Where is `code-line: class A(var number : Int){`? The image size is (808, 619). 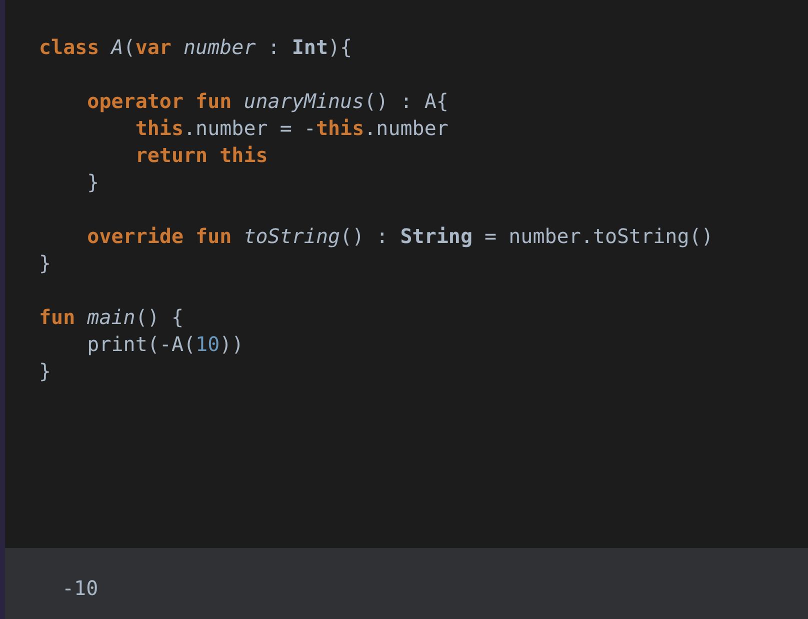
code-line: class A(var number : Int){ is located at coordinates (195, 47).